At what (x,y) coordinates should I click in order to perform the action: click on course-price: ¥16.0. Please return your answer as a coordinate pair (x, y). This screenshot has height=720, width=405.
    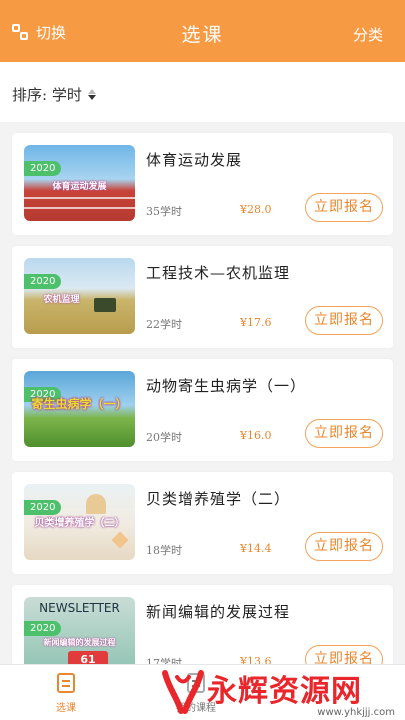
    Looking at the image, I should click on (256, 435).